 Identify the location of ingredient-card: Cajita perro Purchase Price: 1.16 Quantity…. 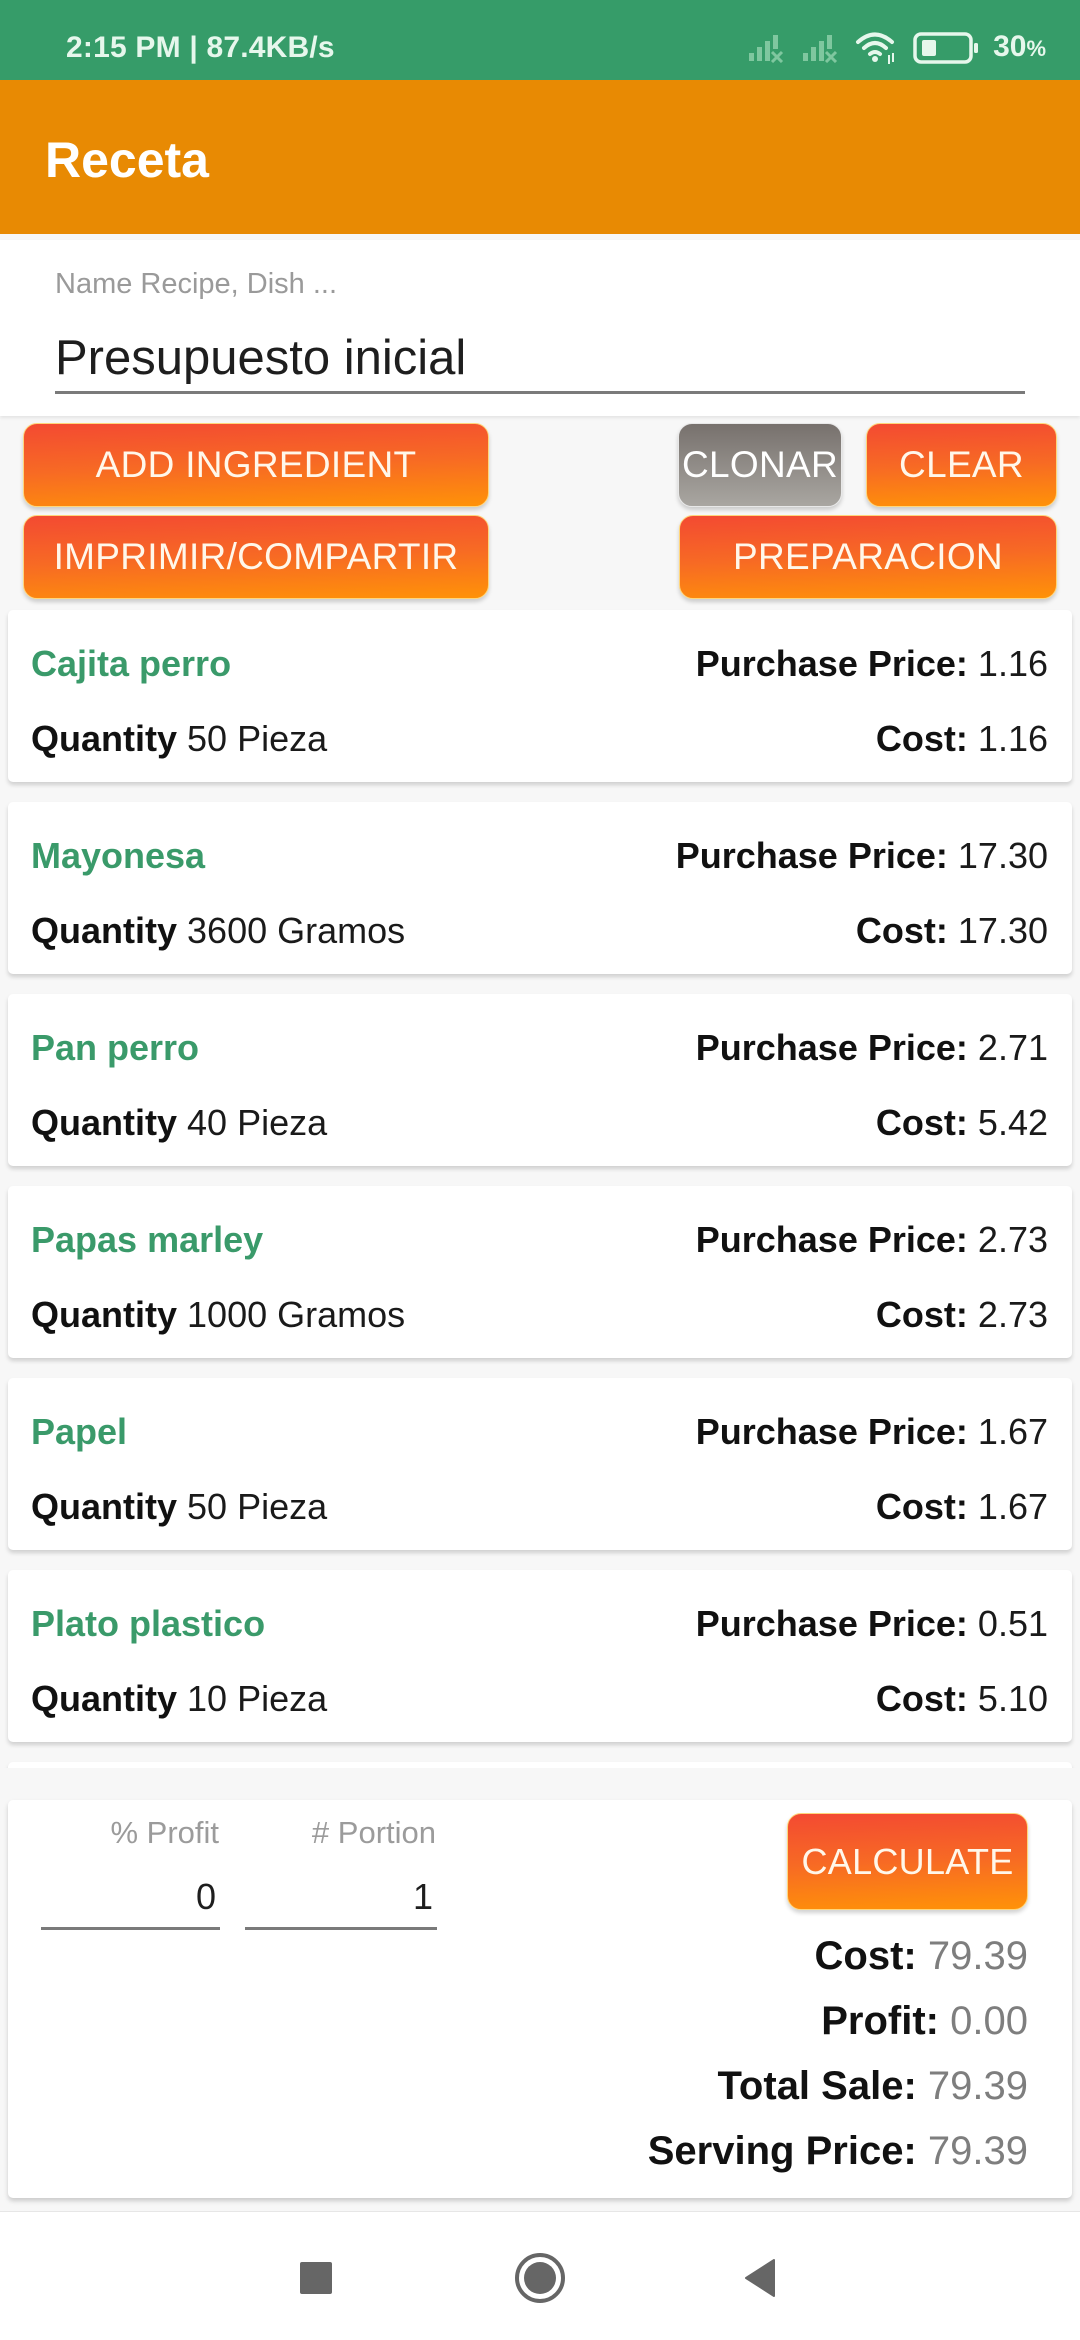
(540, 696).